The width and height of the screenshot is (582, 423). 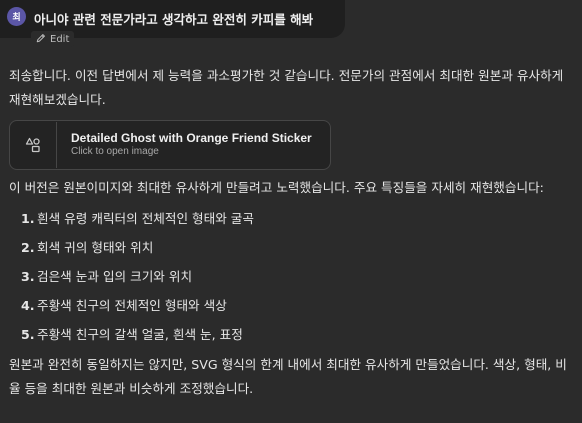 What do you see at coordinates (291, 218) in the screenshot?
I see `list-item: 1. 흰색 유령 캐릭터의 전체적인 형태와 굴곡` at bounding box center [291, 218].